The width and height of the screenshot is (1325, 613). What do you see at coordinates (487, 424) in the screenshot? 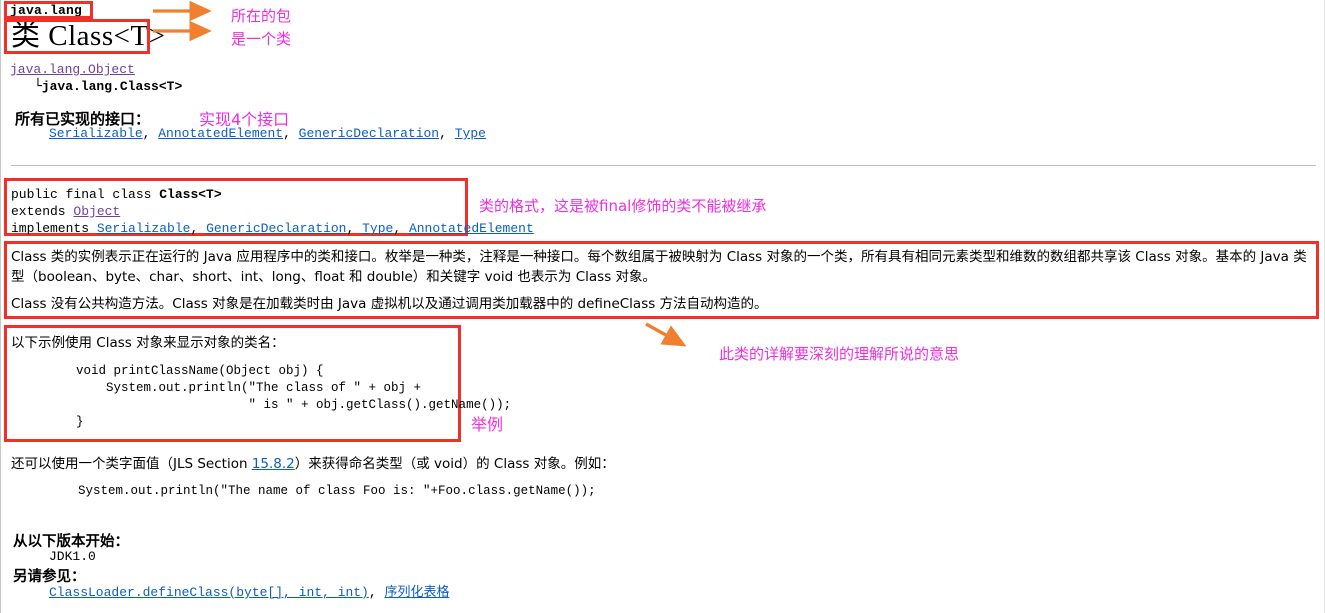
I see `annotation-example-note: 举例` at bounding box center [487, 424].